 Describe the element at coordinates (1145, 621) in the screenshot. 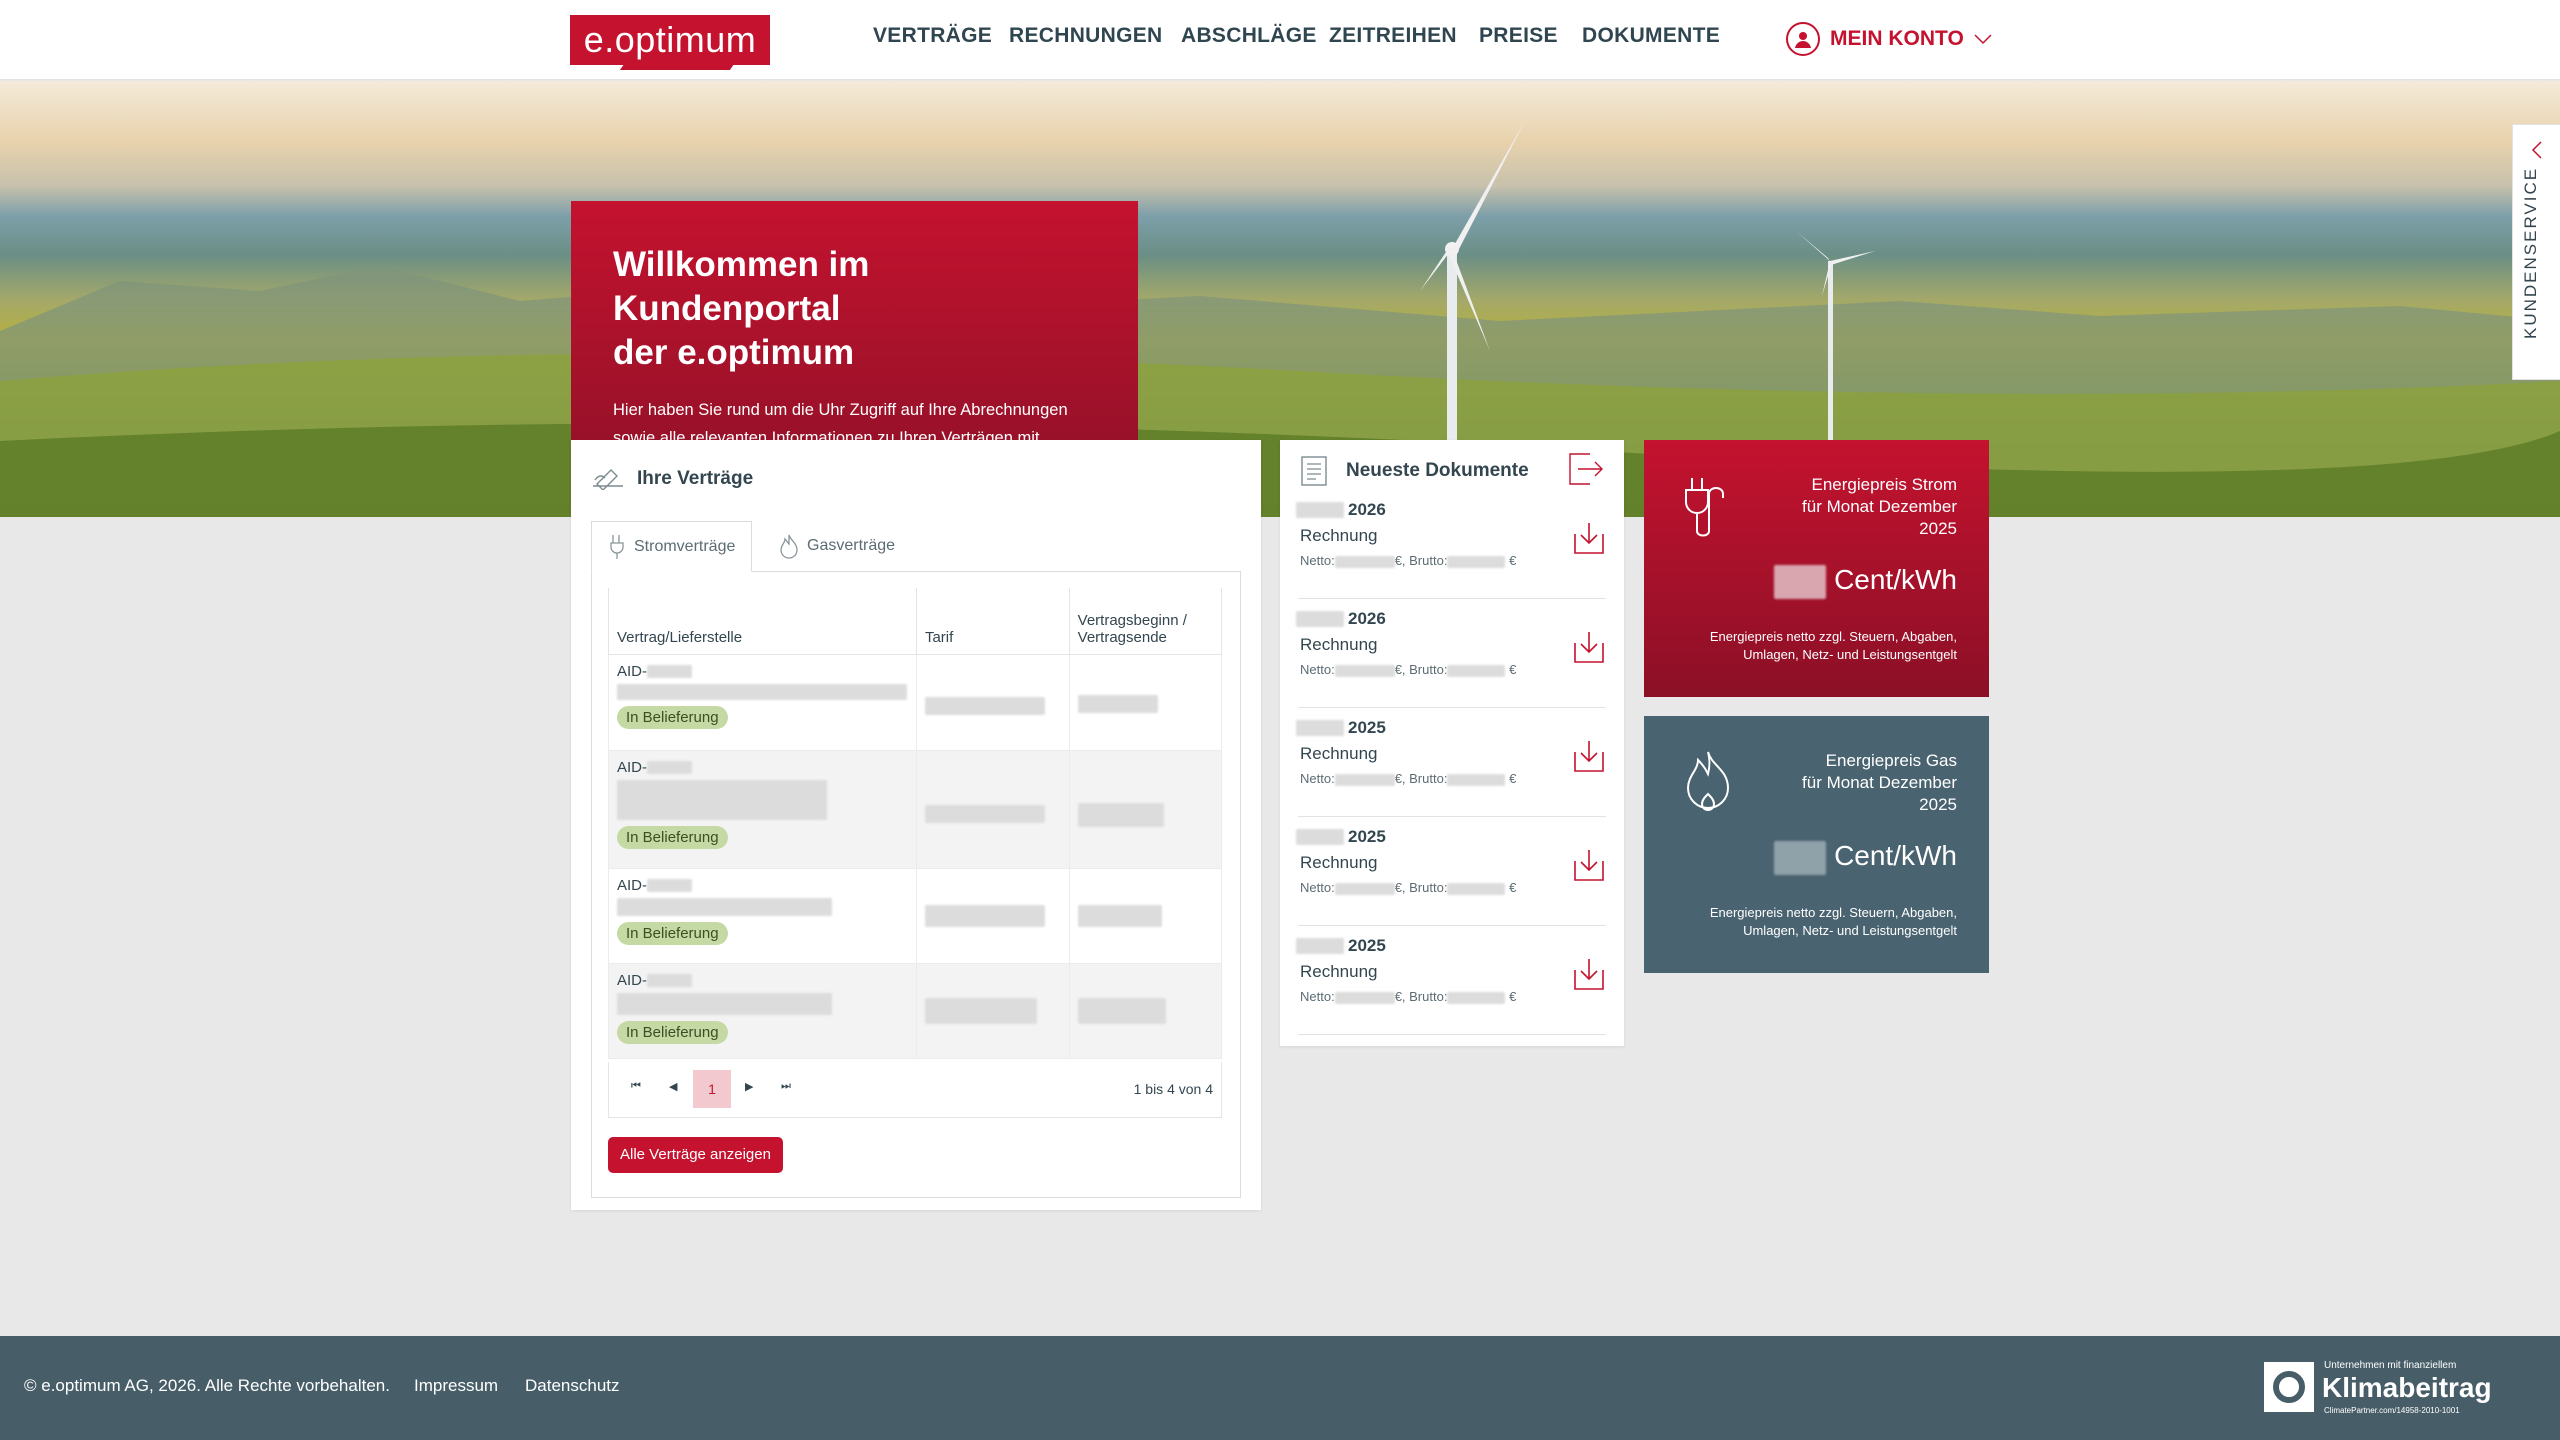

I see `col-vertragsbeginn: Vertragsbeginn / Vertragsende` at that location.